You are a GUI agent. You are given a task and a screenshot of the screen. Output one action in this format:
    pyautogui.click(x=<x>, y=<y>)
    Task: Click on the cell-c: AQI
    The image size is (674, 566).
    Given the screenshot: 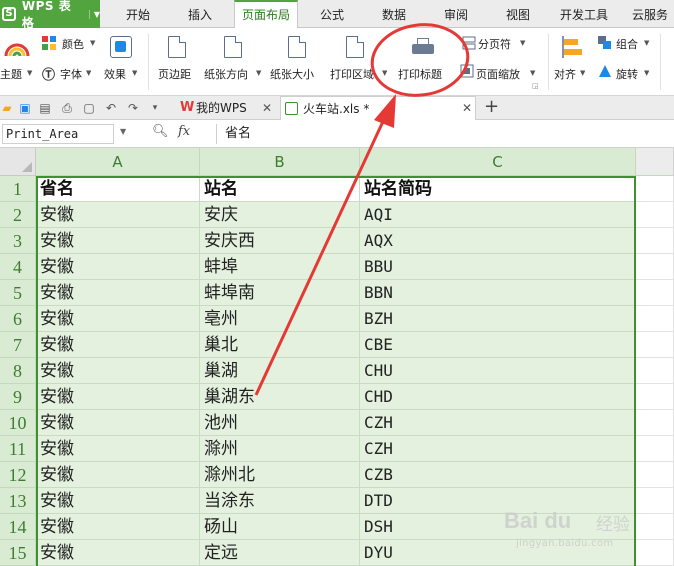 What is the action you would take?
    pyautogui.click(x=498, y=215)
    